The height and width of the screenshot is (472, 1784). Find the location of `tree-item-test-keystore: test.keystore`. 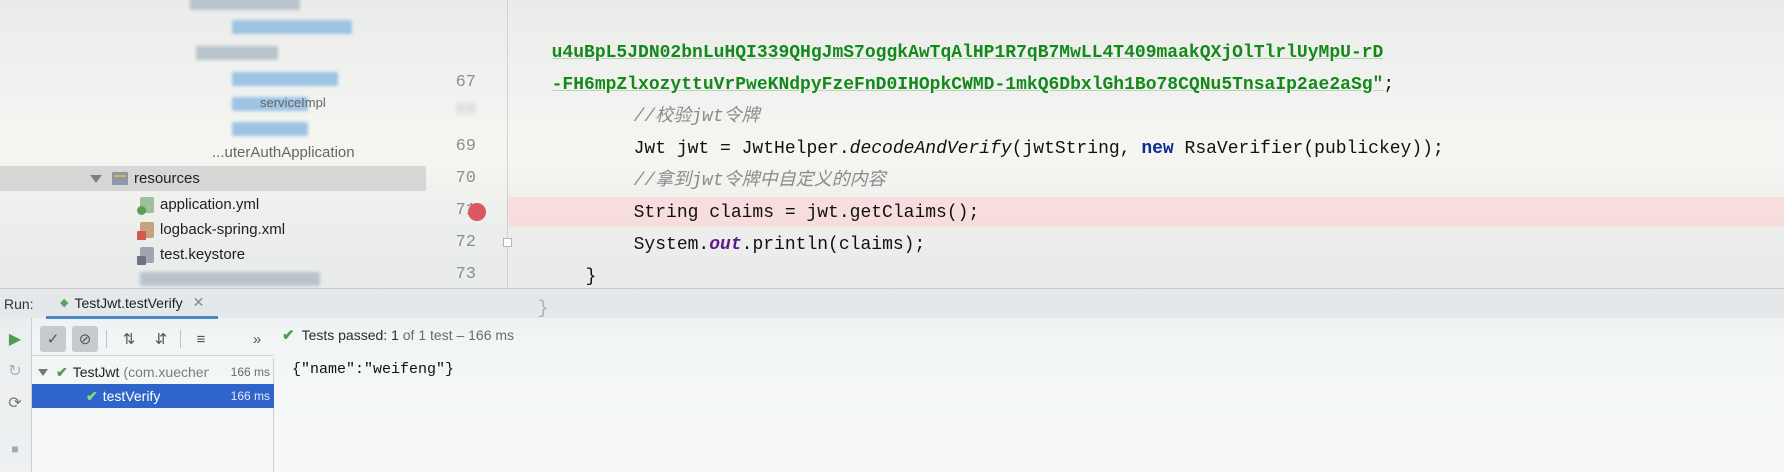

tree-item-test-keystore: test.keystore is located at coordinates (191, 254).